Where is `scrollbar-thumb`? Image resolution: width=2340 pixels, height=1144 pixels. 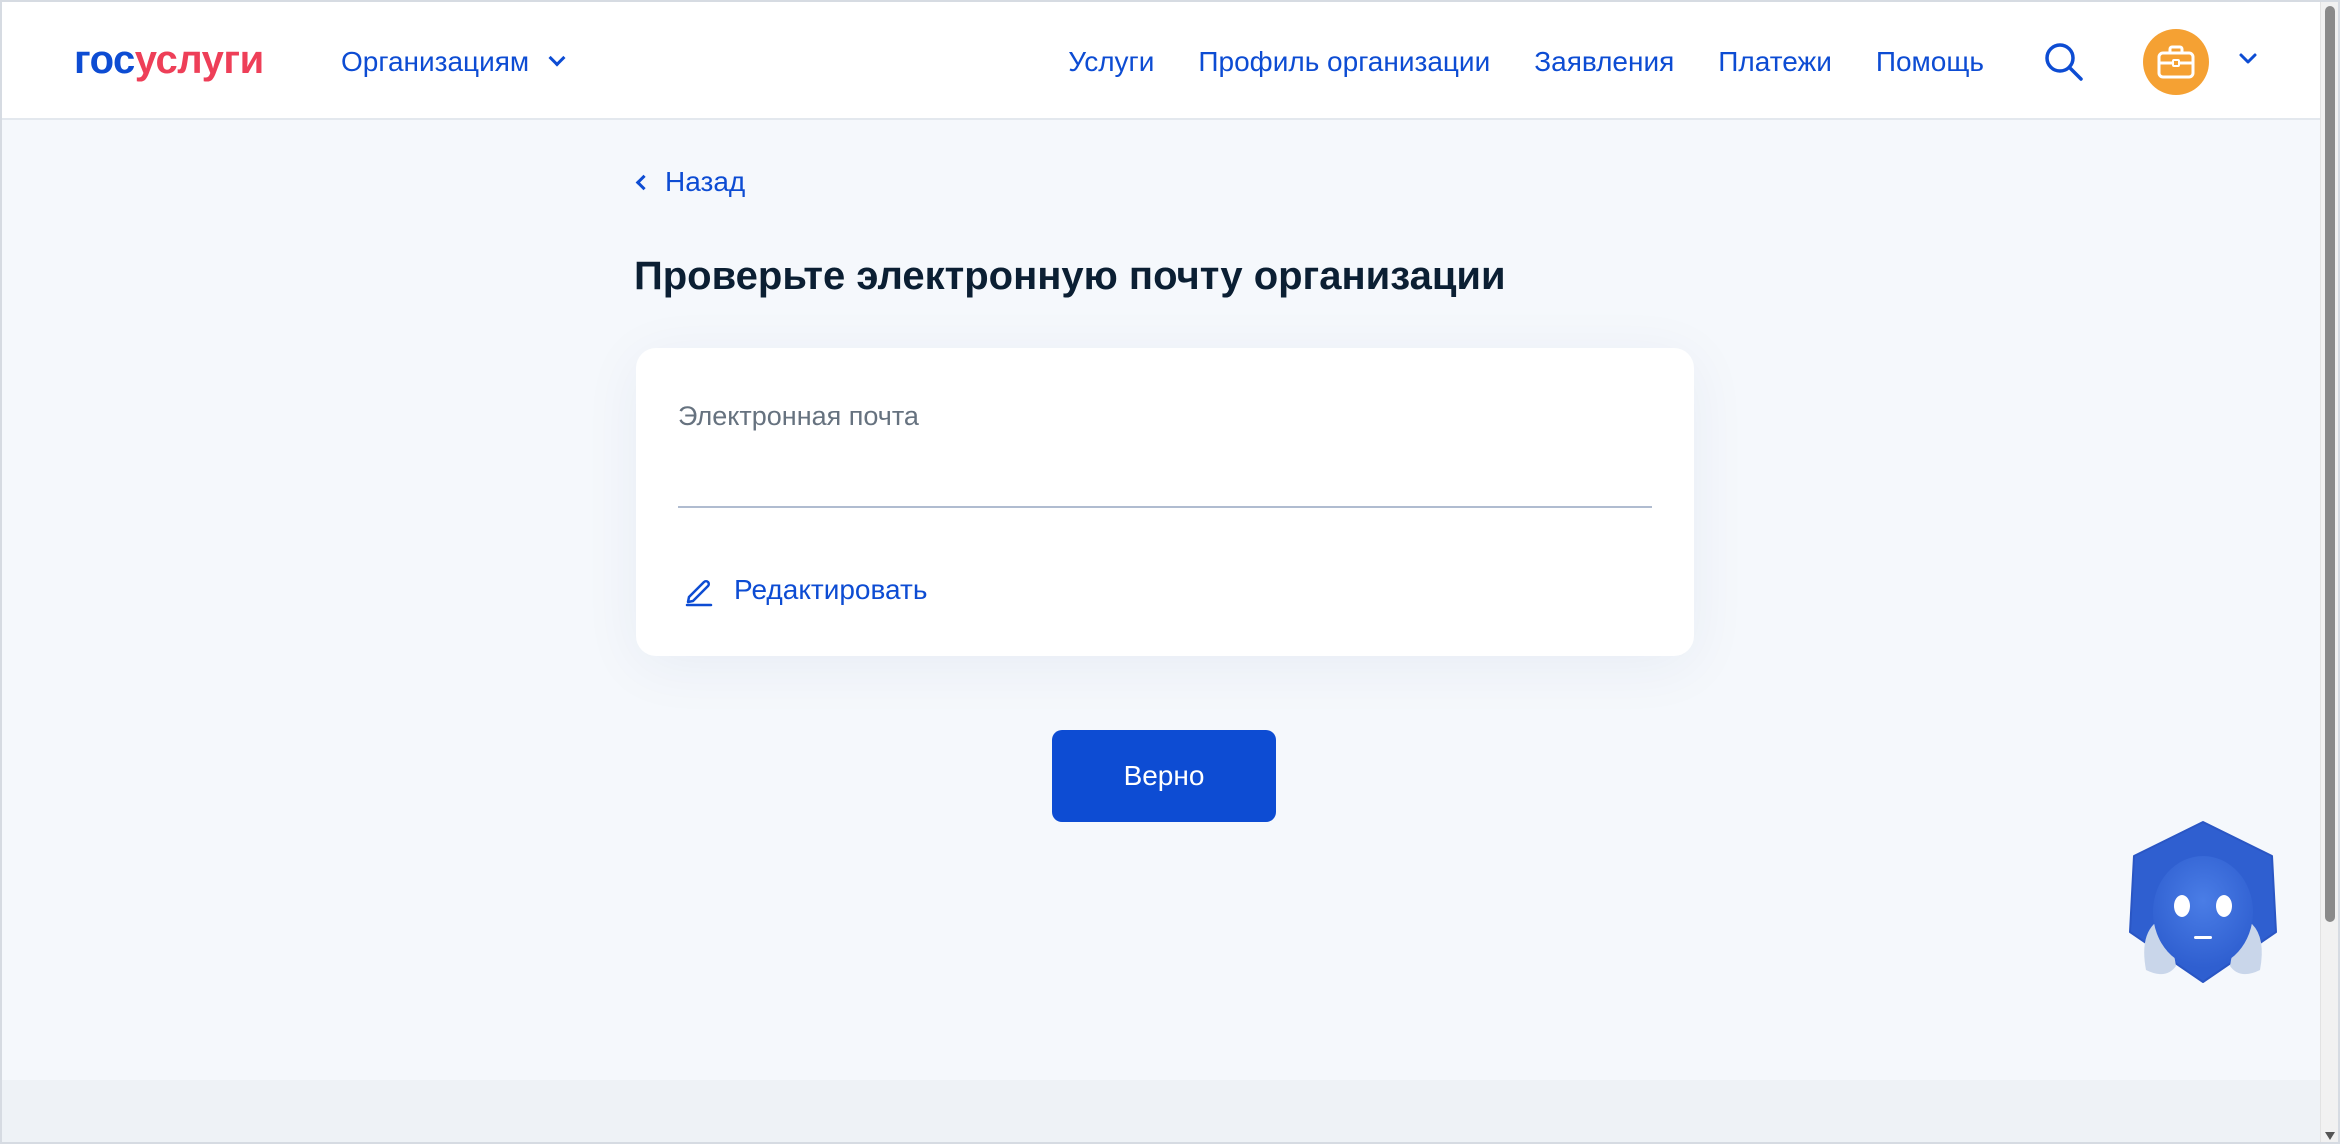 scrollbar-thumb is located at coordinates (2330, 464).